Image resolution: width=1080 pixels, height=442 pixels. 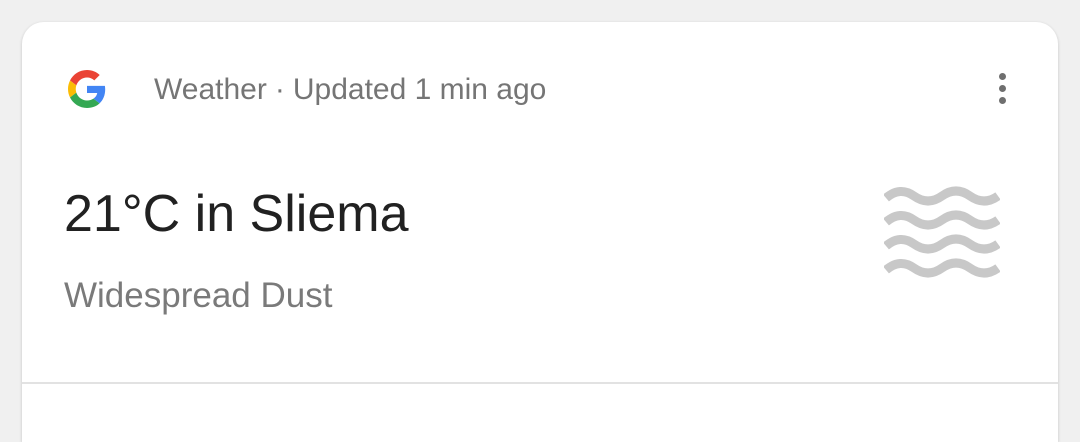 I want to click on weather-headline: 21°C in Sliema, so click(x=236, y=214).